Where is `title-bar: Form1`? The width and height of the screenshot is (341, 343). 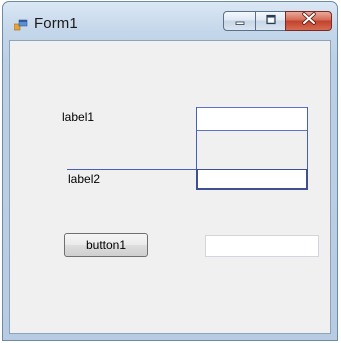
title-bar: Form1 is located at coordinates (170, 21).